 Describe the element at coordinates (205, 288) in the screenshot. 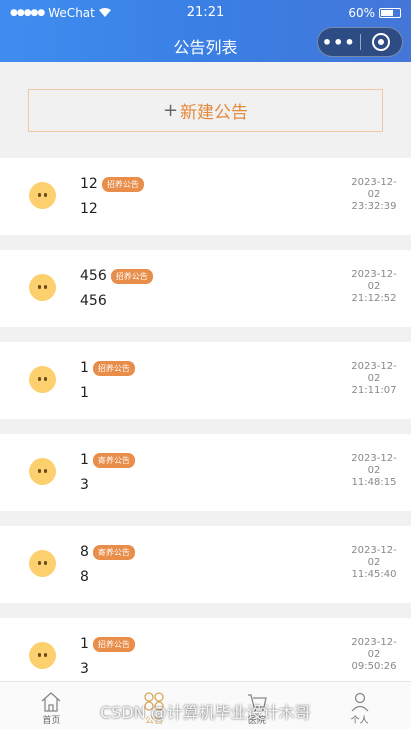

I see `announcement-item: 456 招养公告 456 2023-12- 02 21:12:52` at that location.